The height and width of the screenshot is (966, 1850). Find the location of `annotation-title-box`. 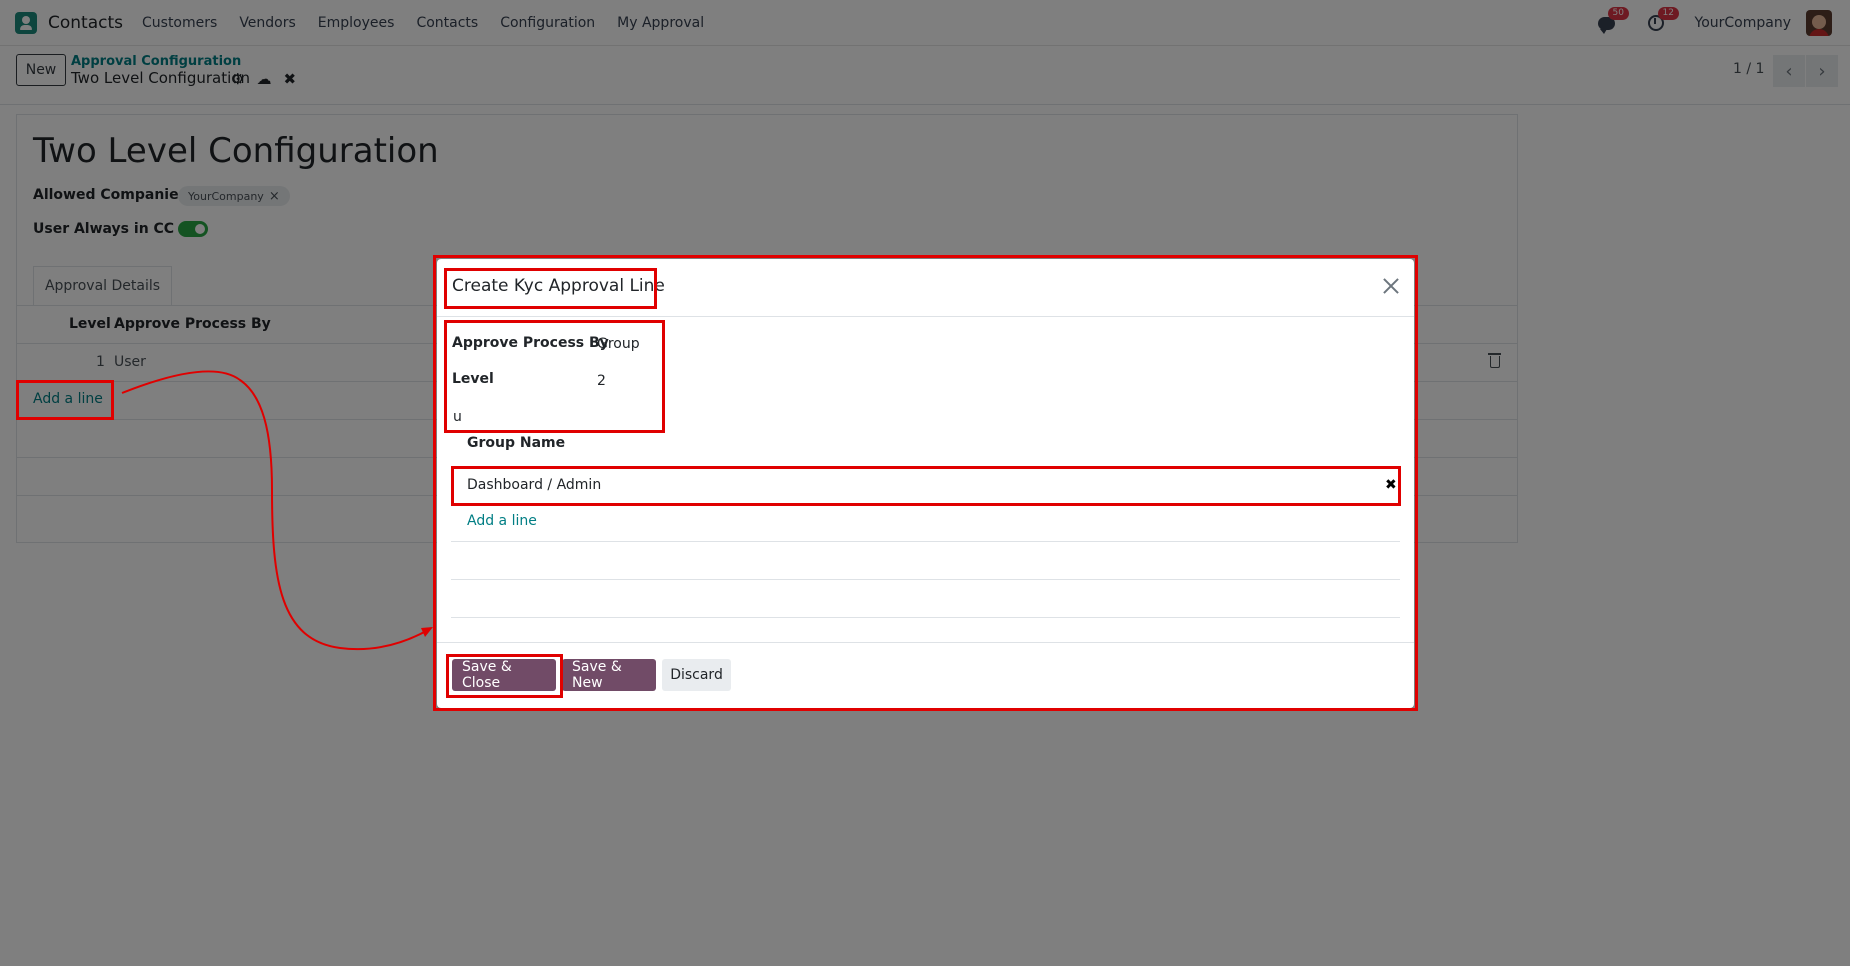

annotation-title-box is located at coordinates (550, 288).